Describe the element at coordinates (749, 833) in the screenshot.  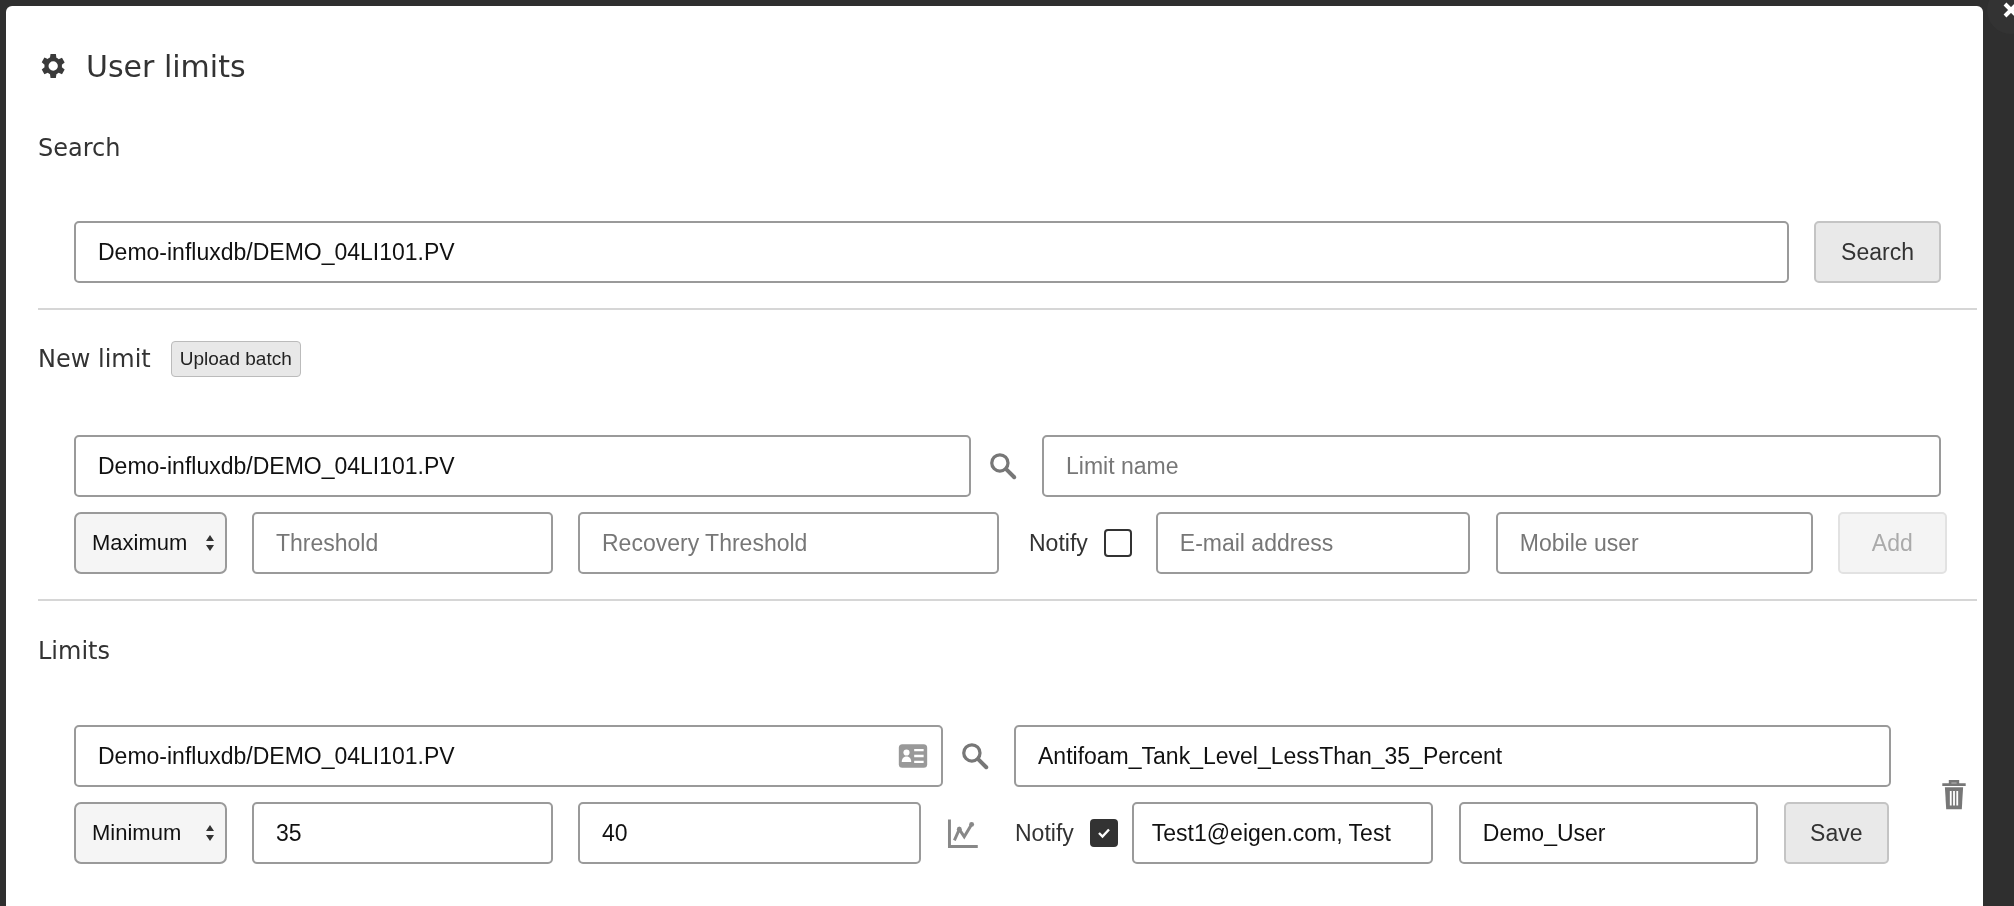
I see `recovery-threshold-field: 40` at that location.